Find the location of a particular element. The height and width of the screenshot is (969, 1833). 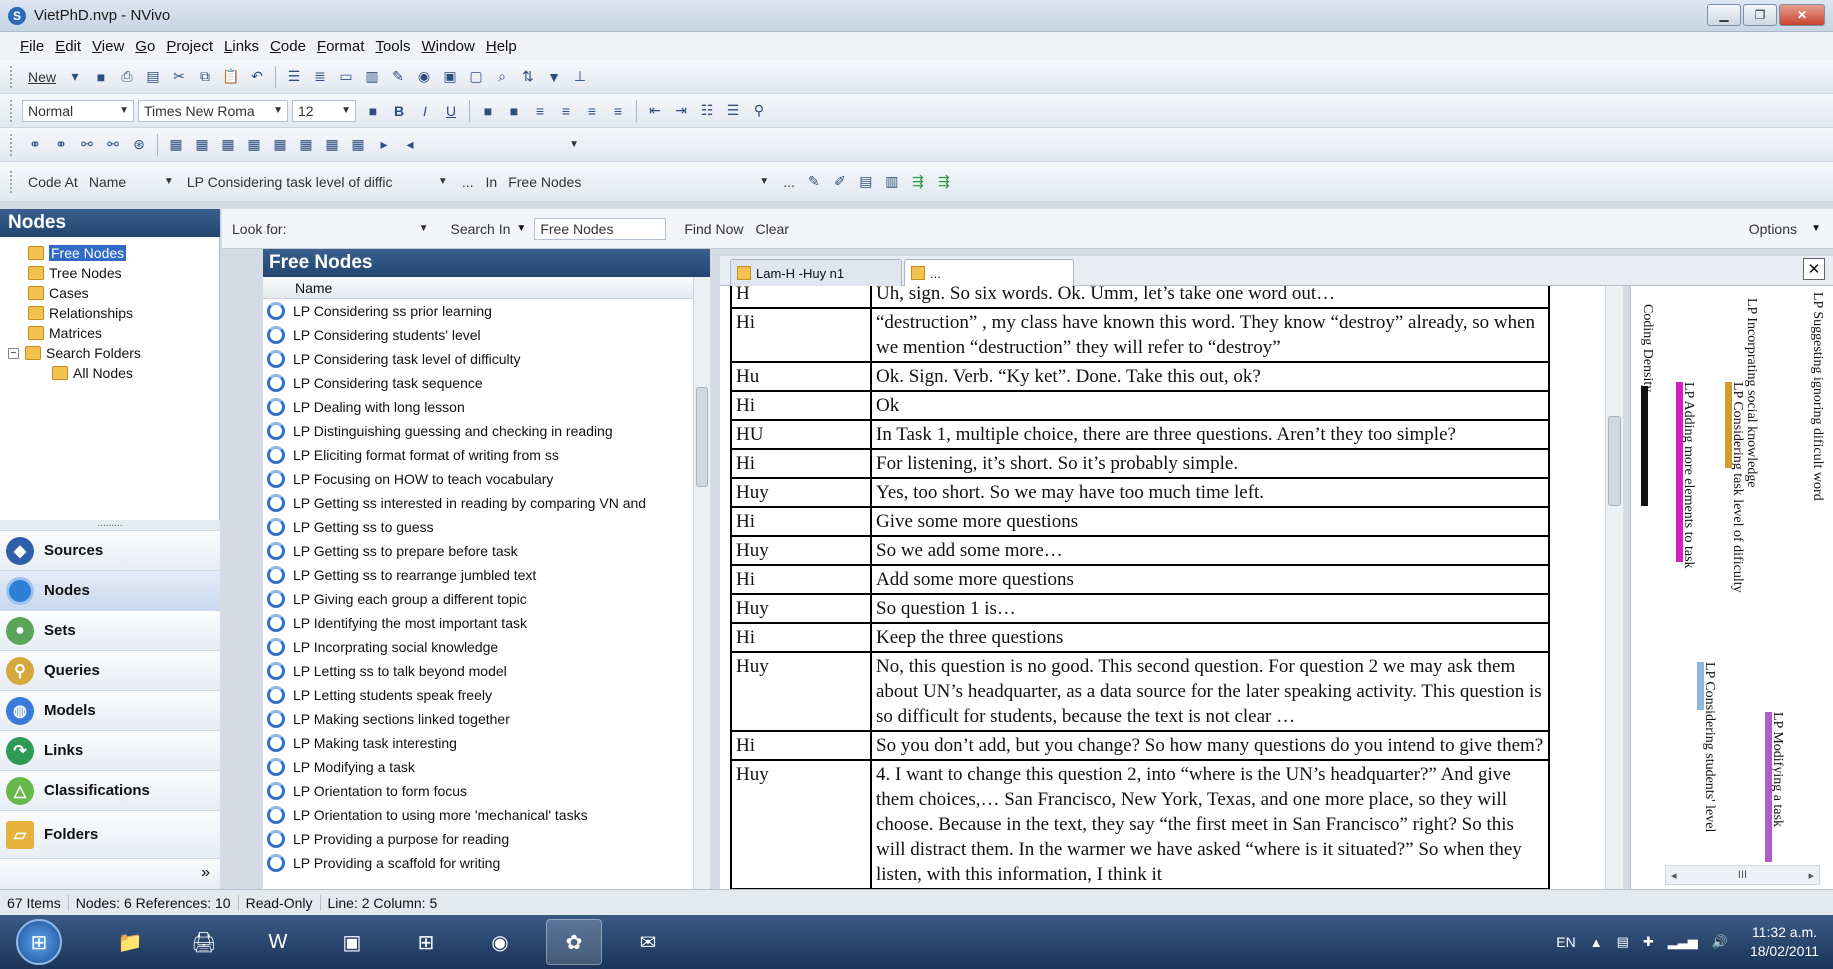

menu-project: Project is located at coordinates (189, 46).